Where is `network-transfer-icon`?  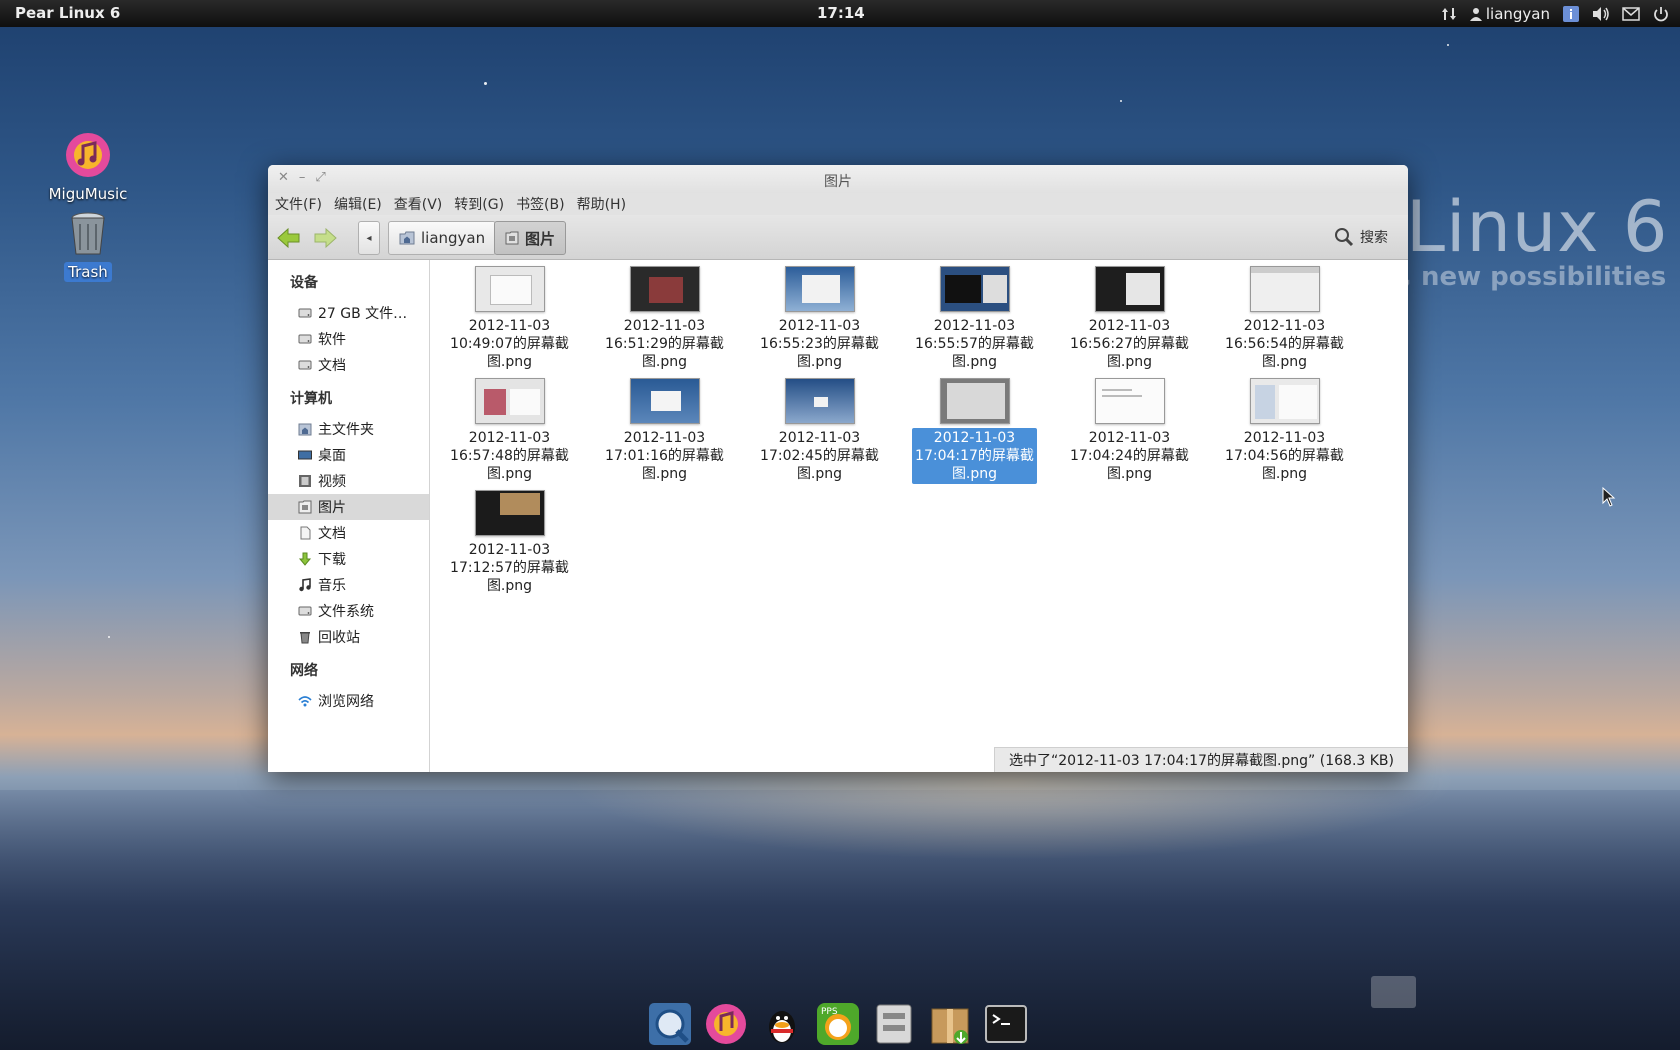 network-transfer-icon is located at coordinates (1449, 14).